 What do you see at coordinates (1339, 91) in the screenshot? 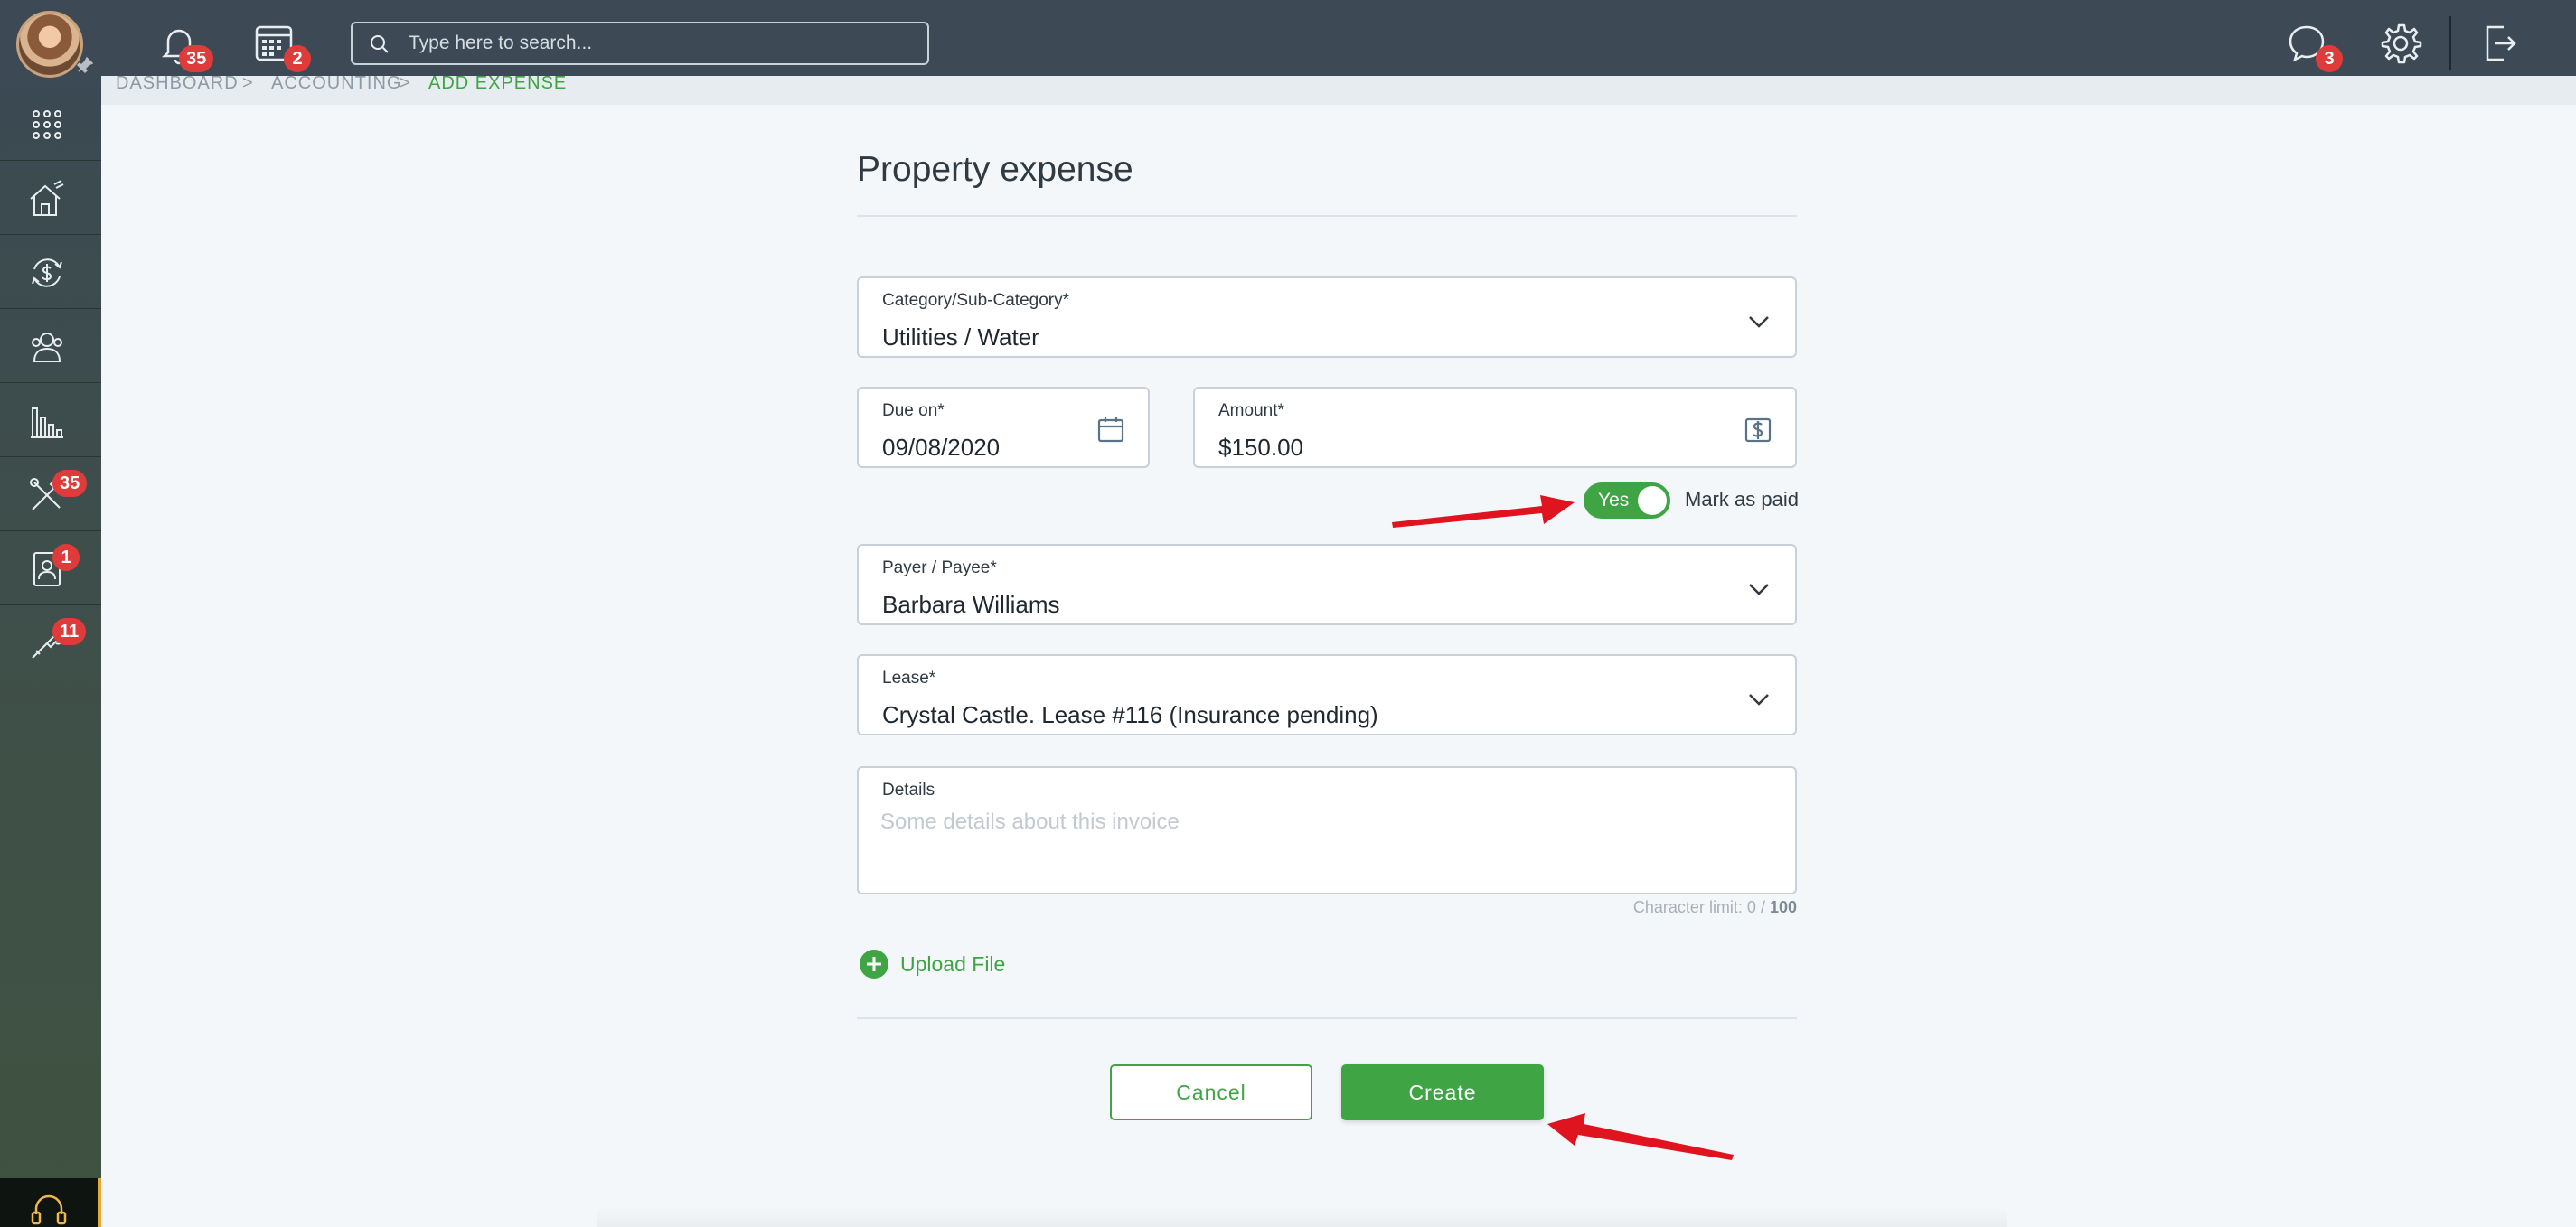
I see `breadcrumb: DASHBOARD > ACCOUNTING > ADD EXPENSE` at bounding box center [1339, 91].